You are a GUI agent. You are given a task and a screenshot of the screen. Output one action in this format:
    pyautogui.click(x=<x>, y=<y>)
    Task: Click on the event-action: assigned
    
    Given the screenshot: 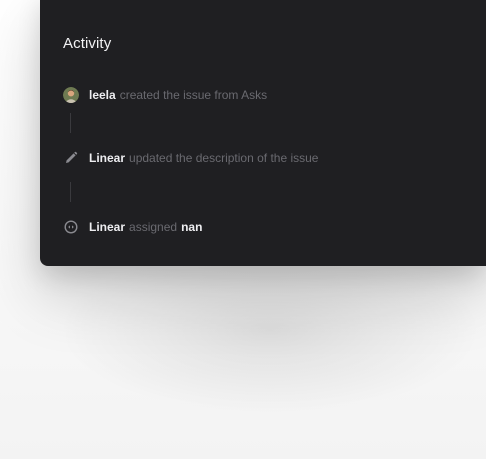 What is the action you would take?
    pyautogui.click(x=153, y=227)
    